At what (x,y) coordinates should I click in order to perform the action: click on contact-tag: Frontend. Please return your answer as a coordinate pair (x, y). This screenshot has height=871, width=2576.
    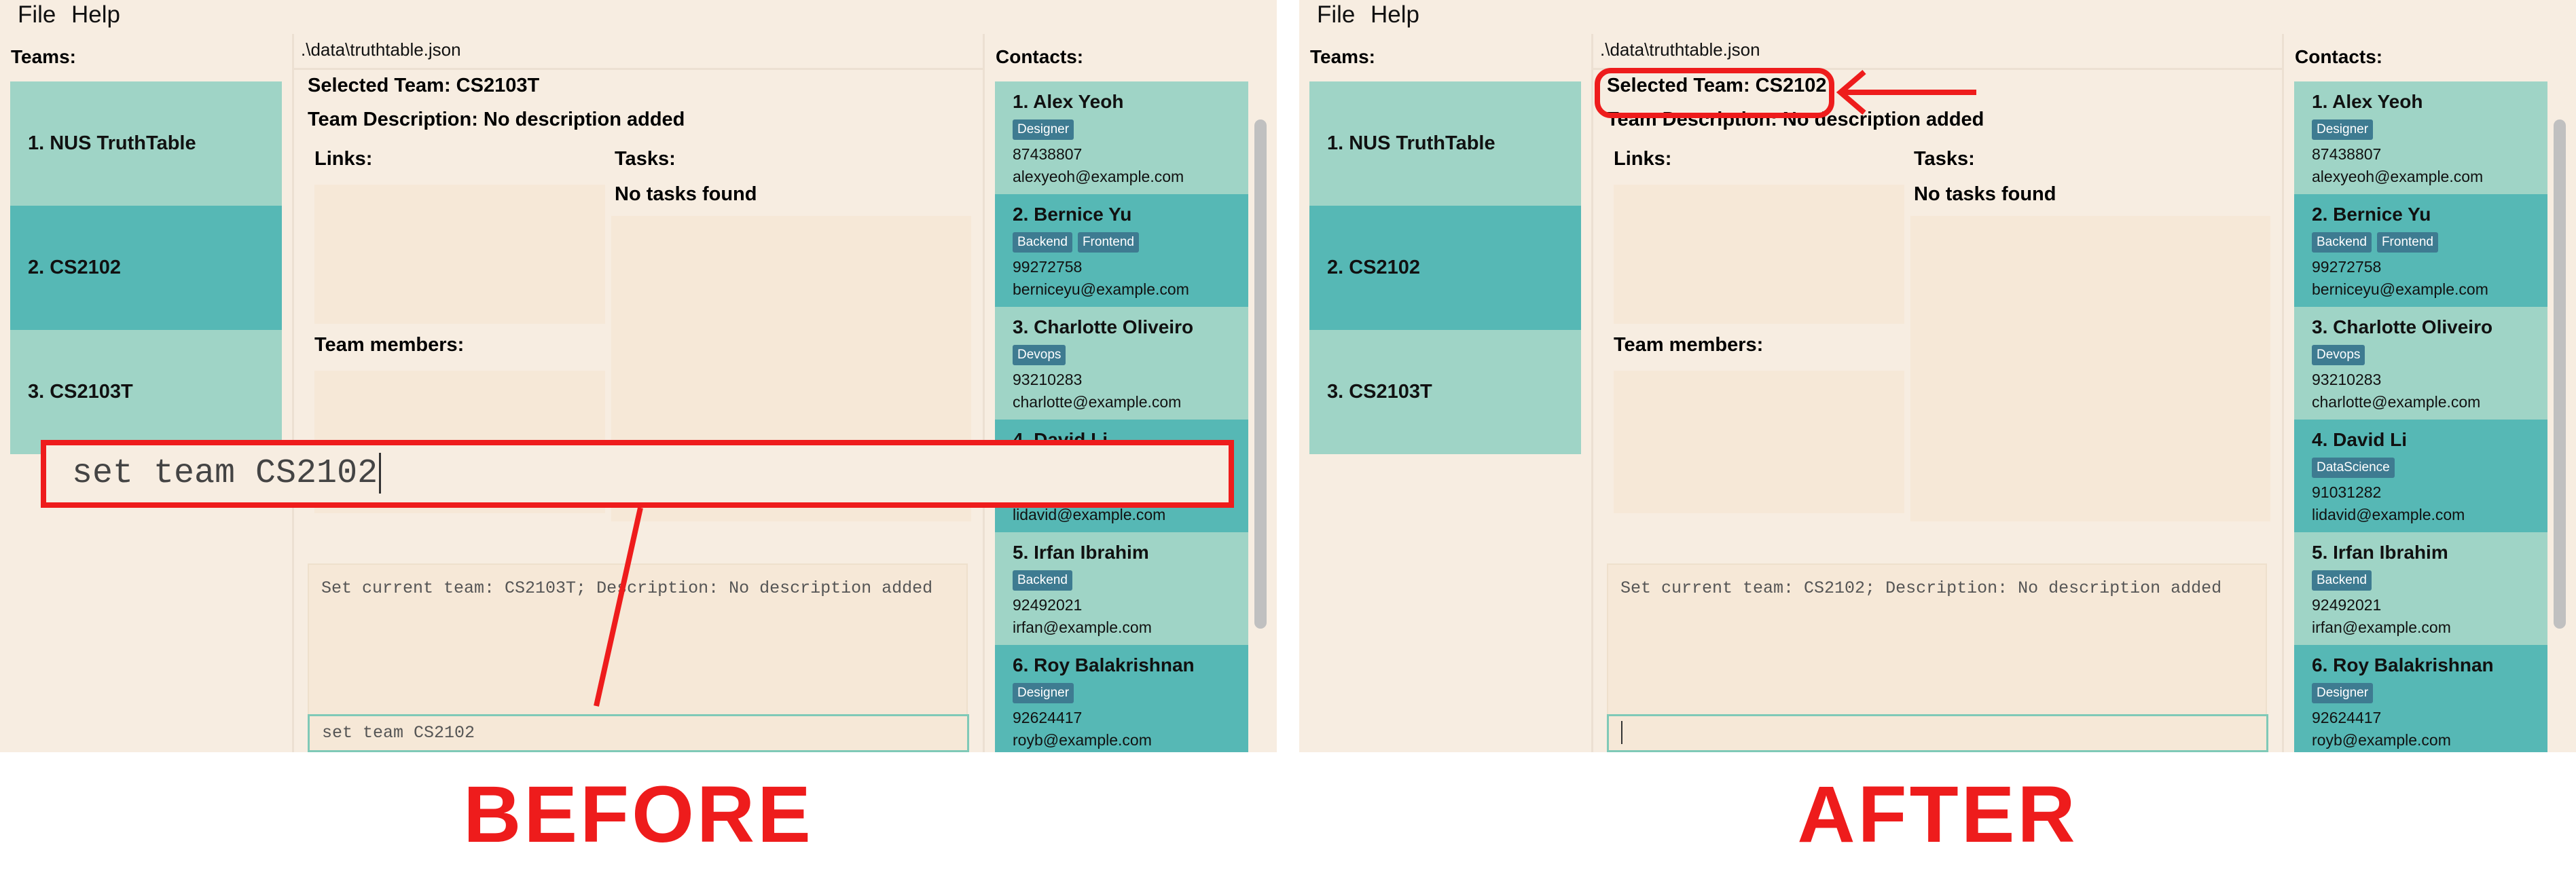
    Looking at the image, I should click on (2407, 242).